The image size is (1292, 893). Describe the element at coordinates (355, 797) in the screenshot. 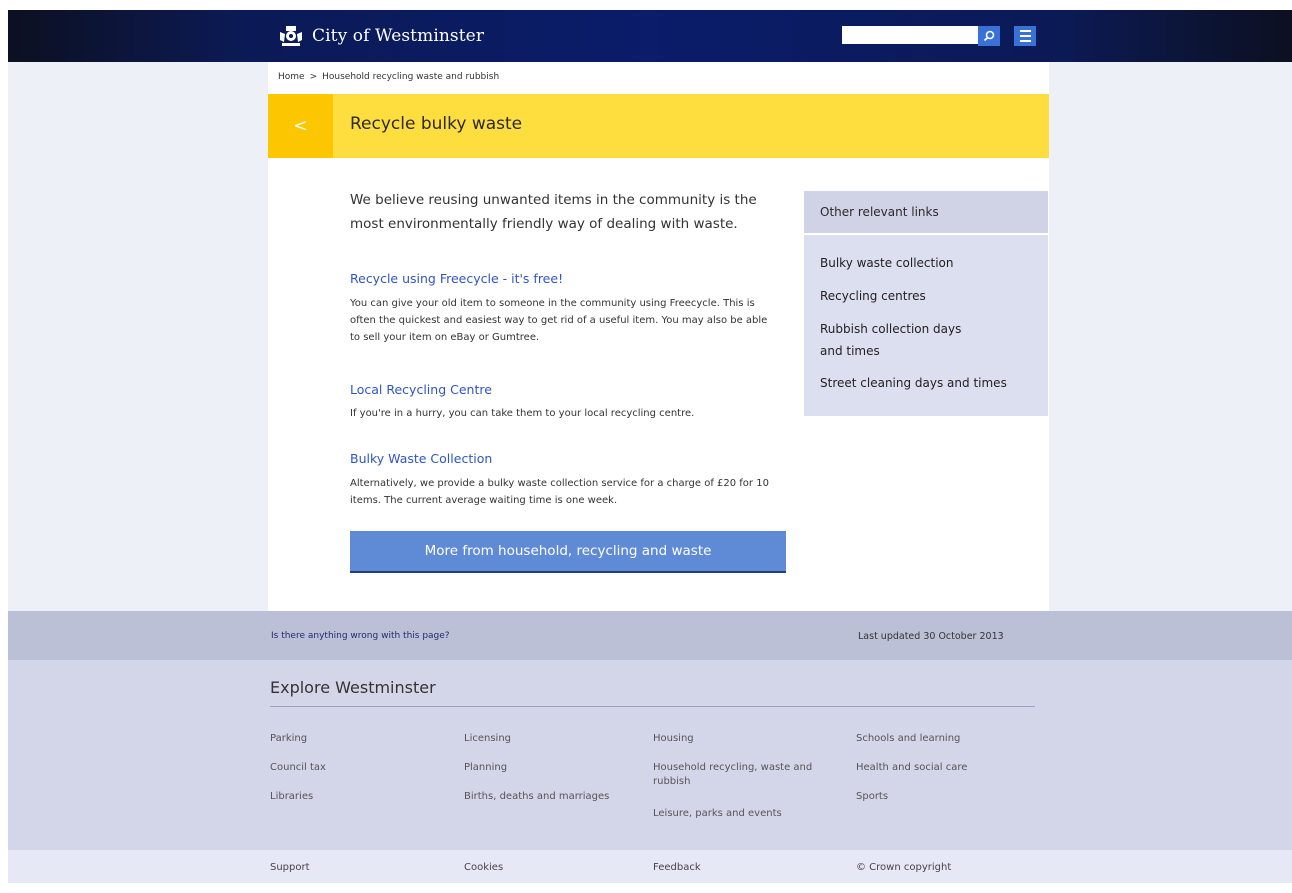

I see `explore-link-libraries: Libraries` at that location.